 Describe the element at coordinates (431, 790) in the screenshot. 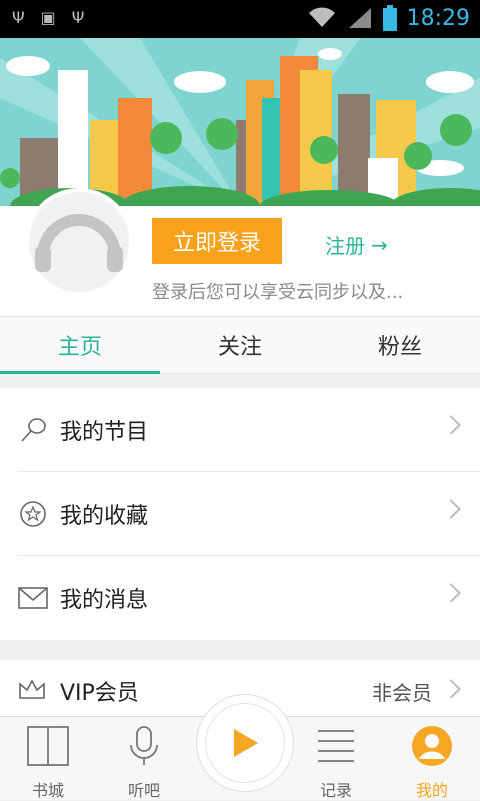

I see `nav-label: 我的` at that location.